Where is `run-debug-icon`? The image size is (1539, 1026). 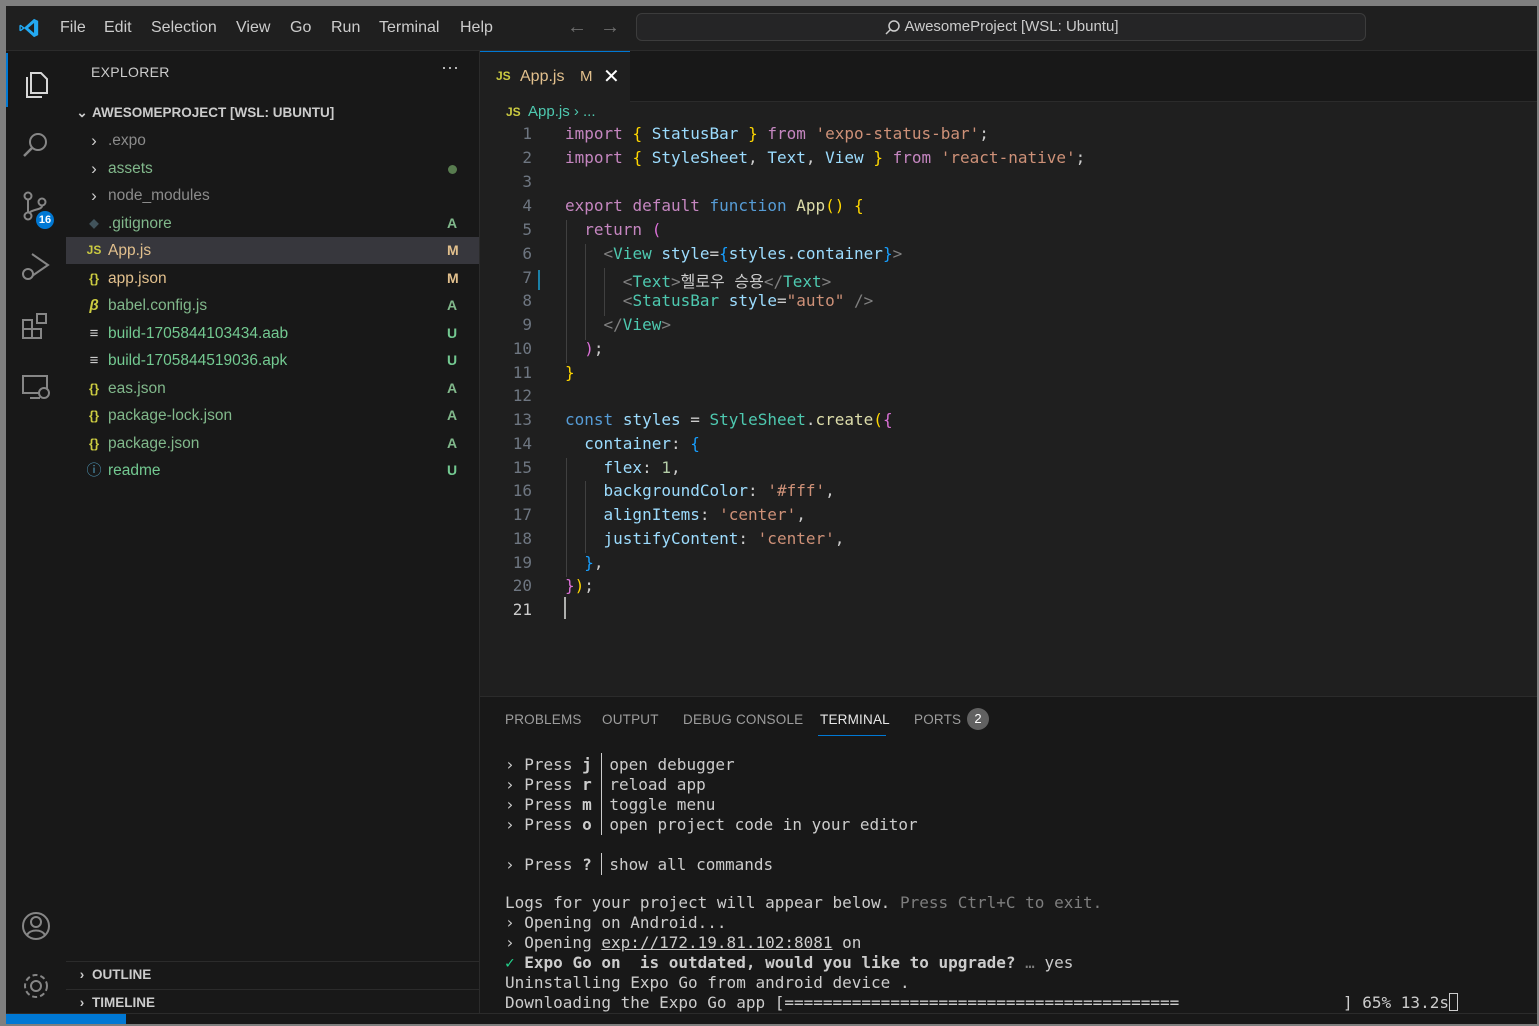 run-debug-icon is located at coordinates (36, 266).